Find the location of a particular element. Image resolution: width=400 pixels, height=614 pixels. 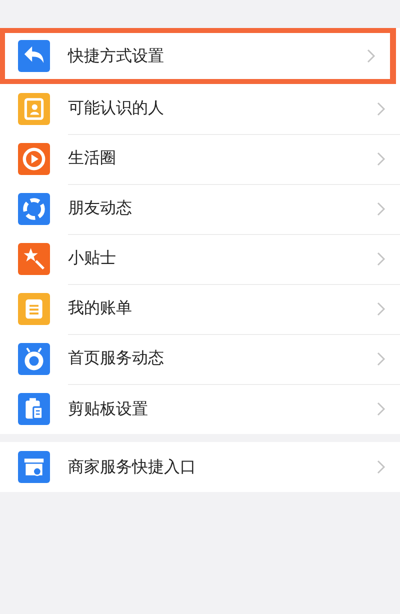

menu-item: 首页服务动态 is located at coordinates (200, 359).